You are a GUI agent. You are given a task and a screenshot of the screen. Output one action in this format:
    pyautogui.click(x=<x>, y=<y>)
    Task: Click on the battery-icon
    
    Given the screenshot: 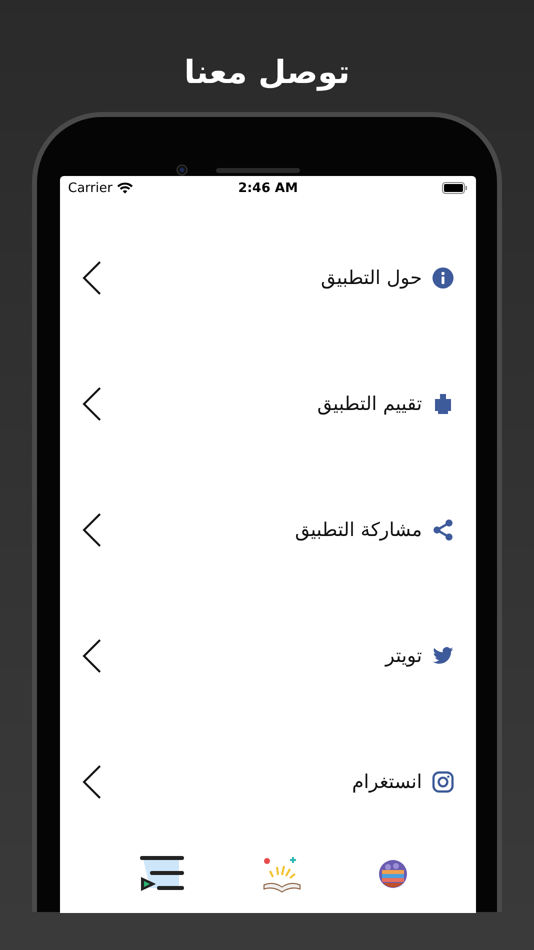 What is the action you would take?
    pyautogui.click(x=455, y=188)
    